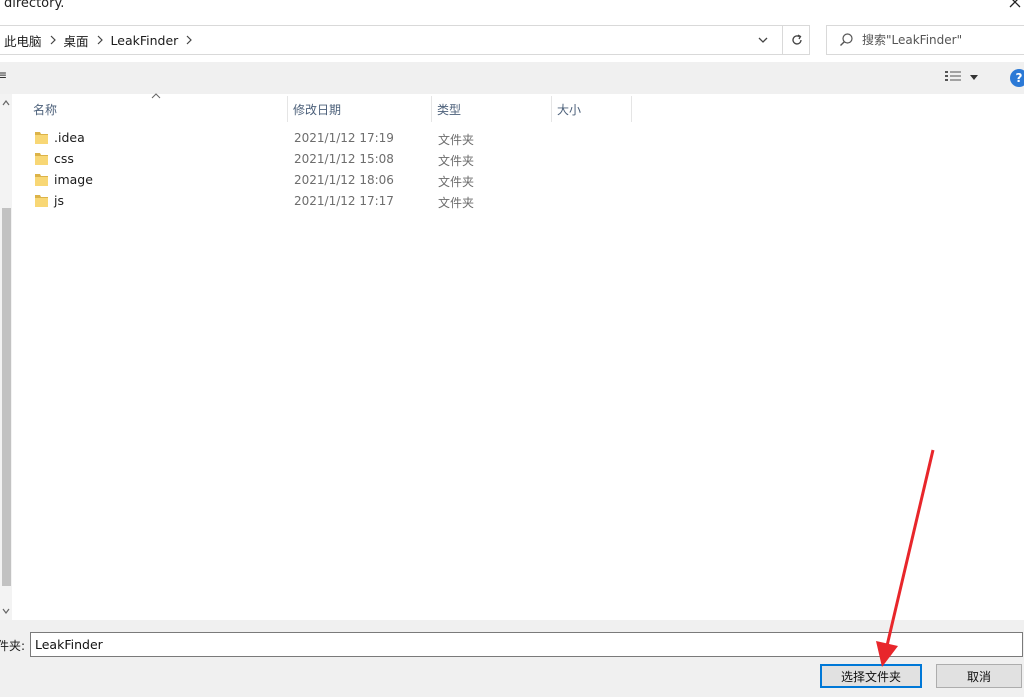 The image size is (1024, 697). I want to click on breadcrumb: 此电脑 桌面 LeakFinder, so click(102, 40).